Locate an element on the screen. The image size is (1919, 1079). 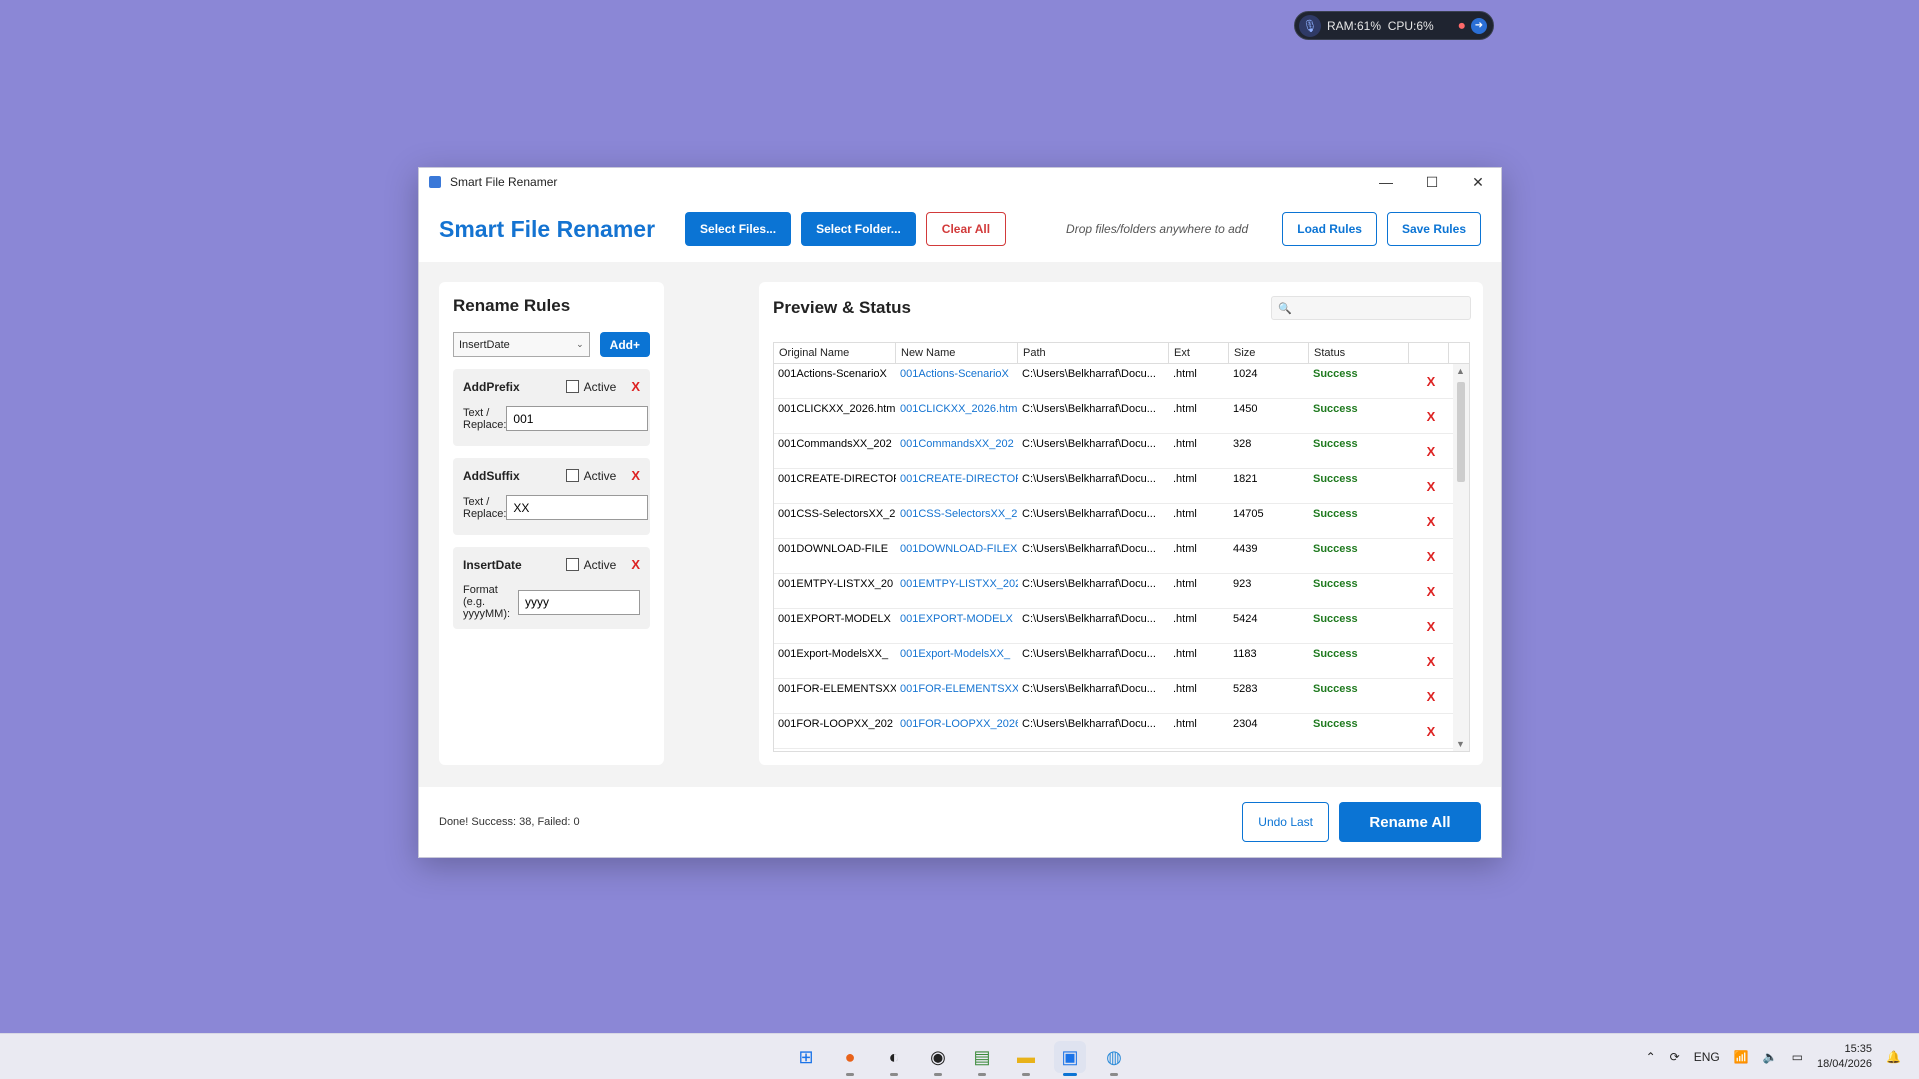
app-brand-title: Smart File Renamer is located at coordinates (547, 228).